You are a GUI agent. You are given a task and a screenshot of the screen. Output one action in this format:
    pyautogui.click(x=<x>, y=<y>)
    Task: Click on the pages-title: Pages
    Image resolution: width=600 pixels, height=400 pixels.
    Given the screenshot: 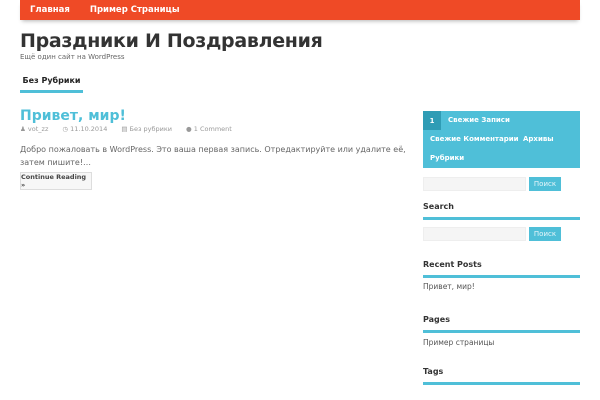 What is the action you would take?
    pyautogui.click(x=501, y=324)
    